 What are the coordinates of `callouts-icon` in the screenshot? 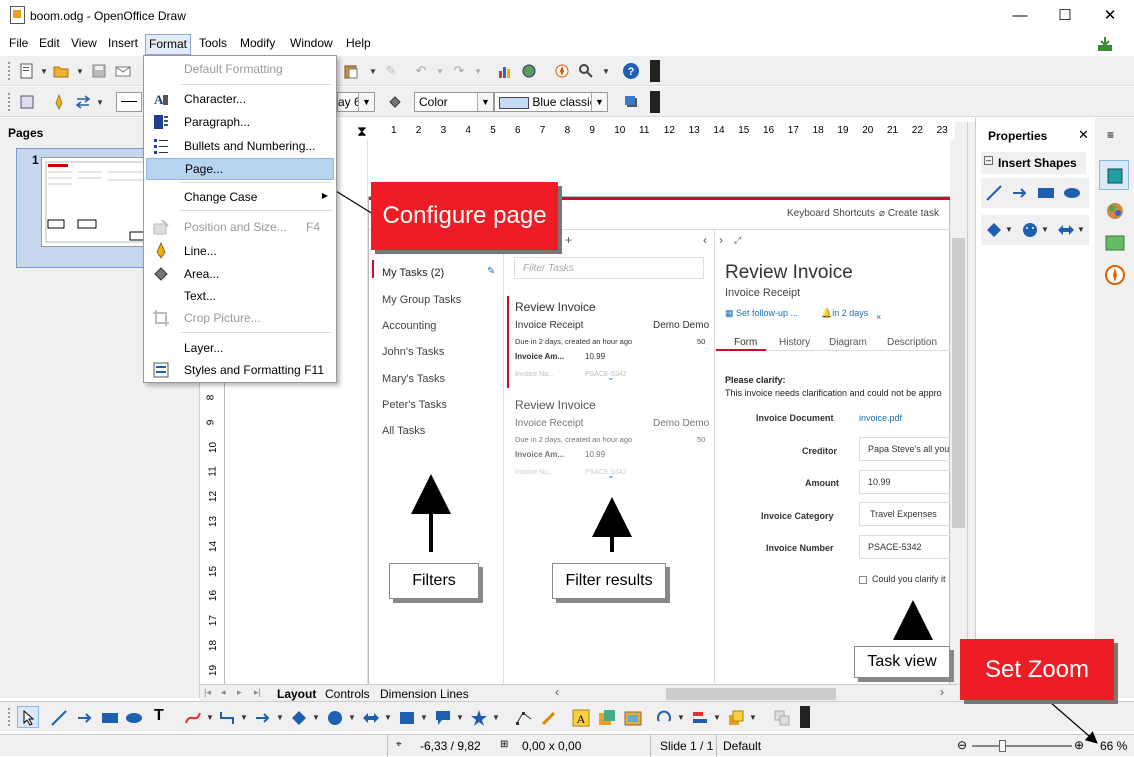 It's located at (443, 718).